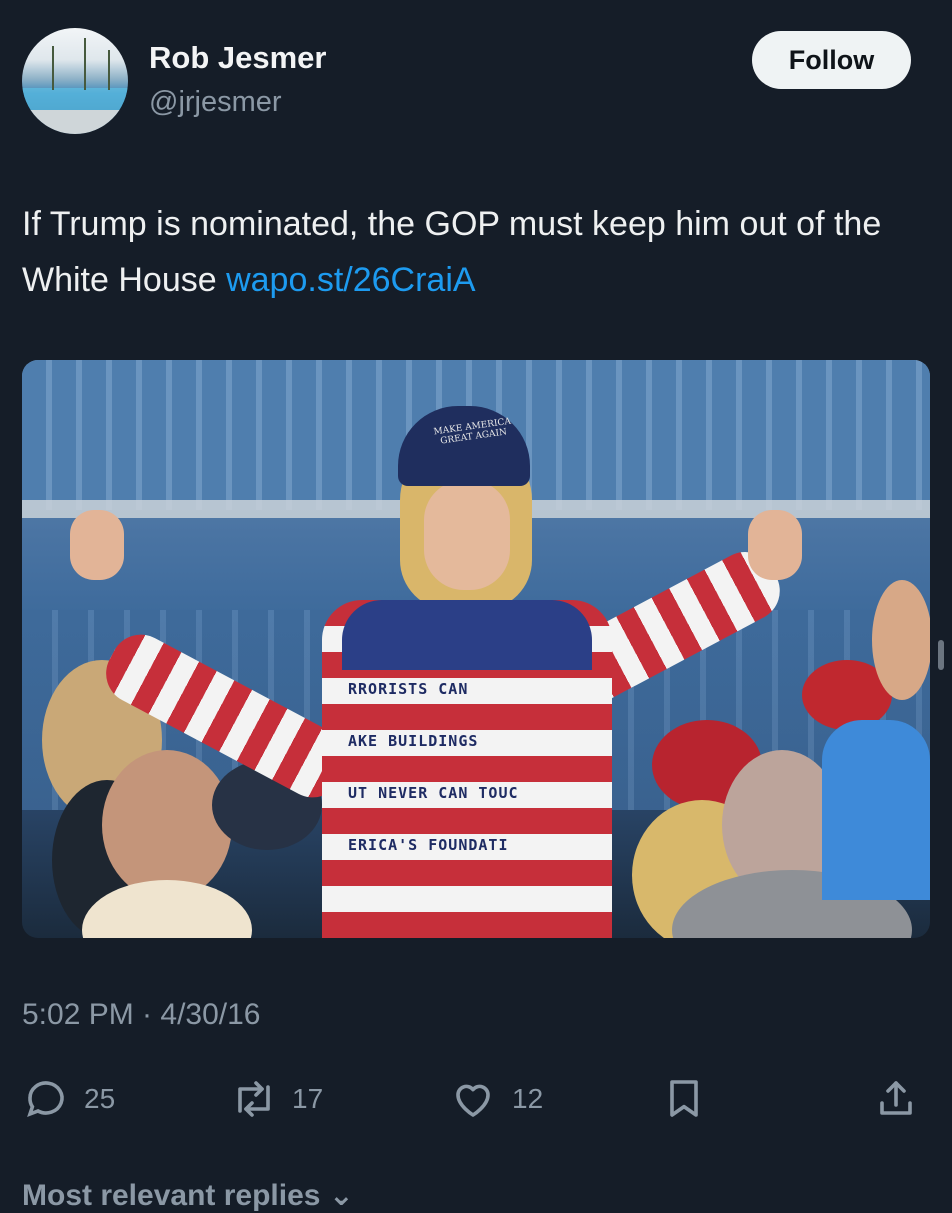 The image size is (952, 1213). What do you see at coordinates (413, 741) in the screenshot?
I see `sweater-line: AKE BUILDINGS` at bounding box center [413, 741].